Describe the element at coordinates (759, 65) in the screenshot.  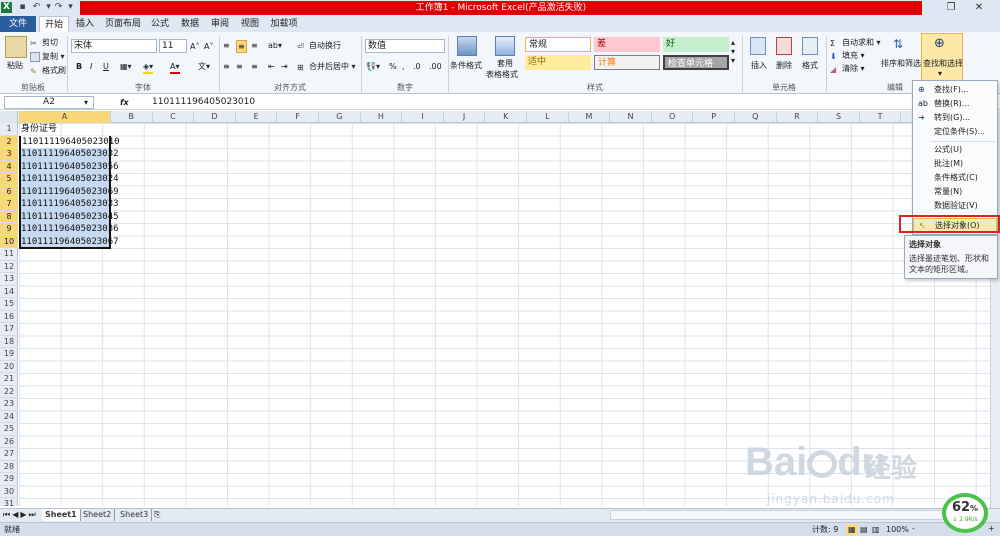
I see `insert-cells-button: 插入` at that location.